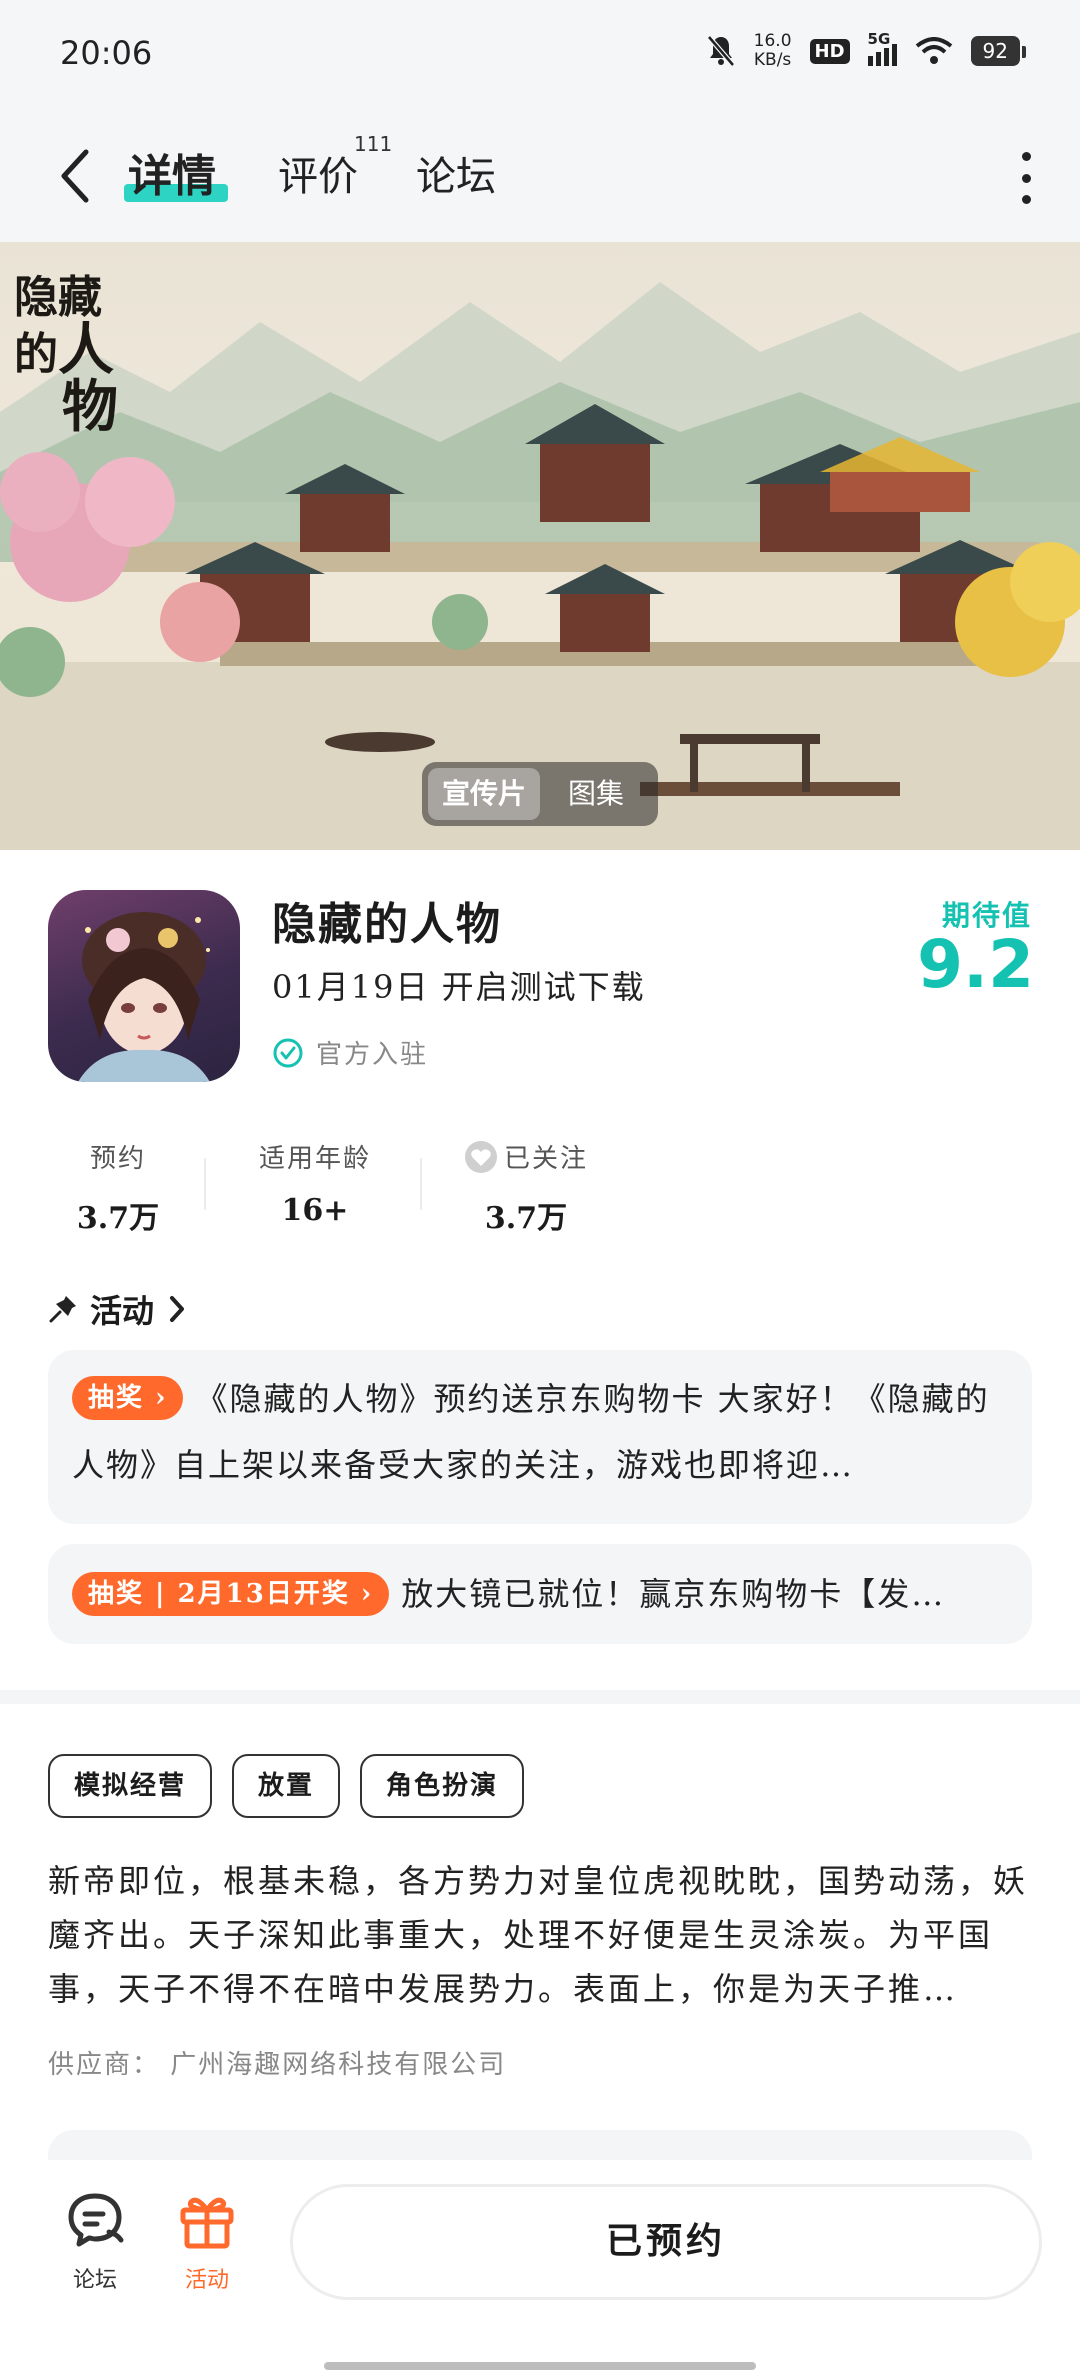  Describe the element at coordinates (144, 997) in the screenshot. I see `game-character-image` at that location.